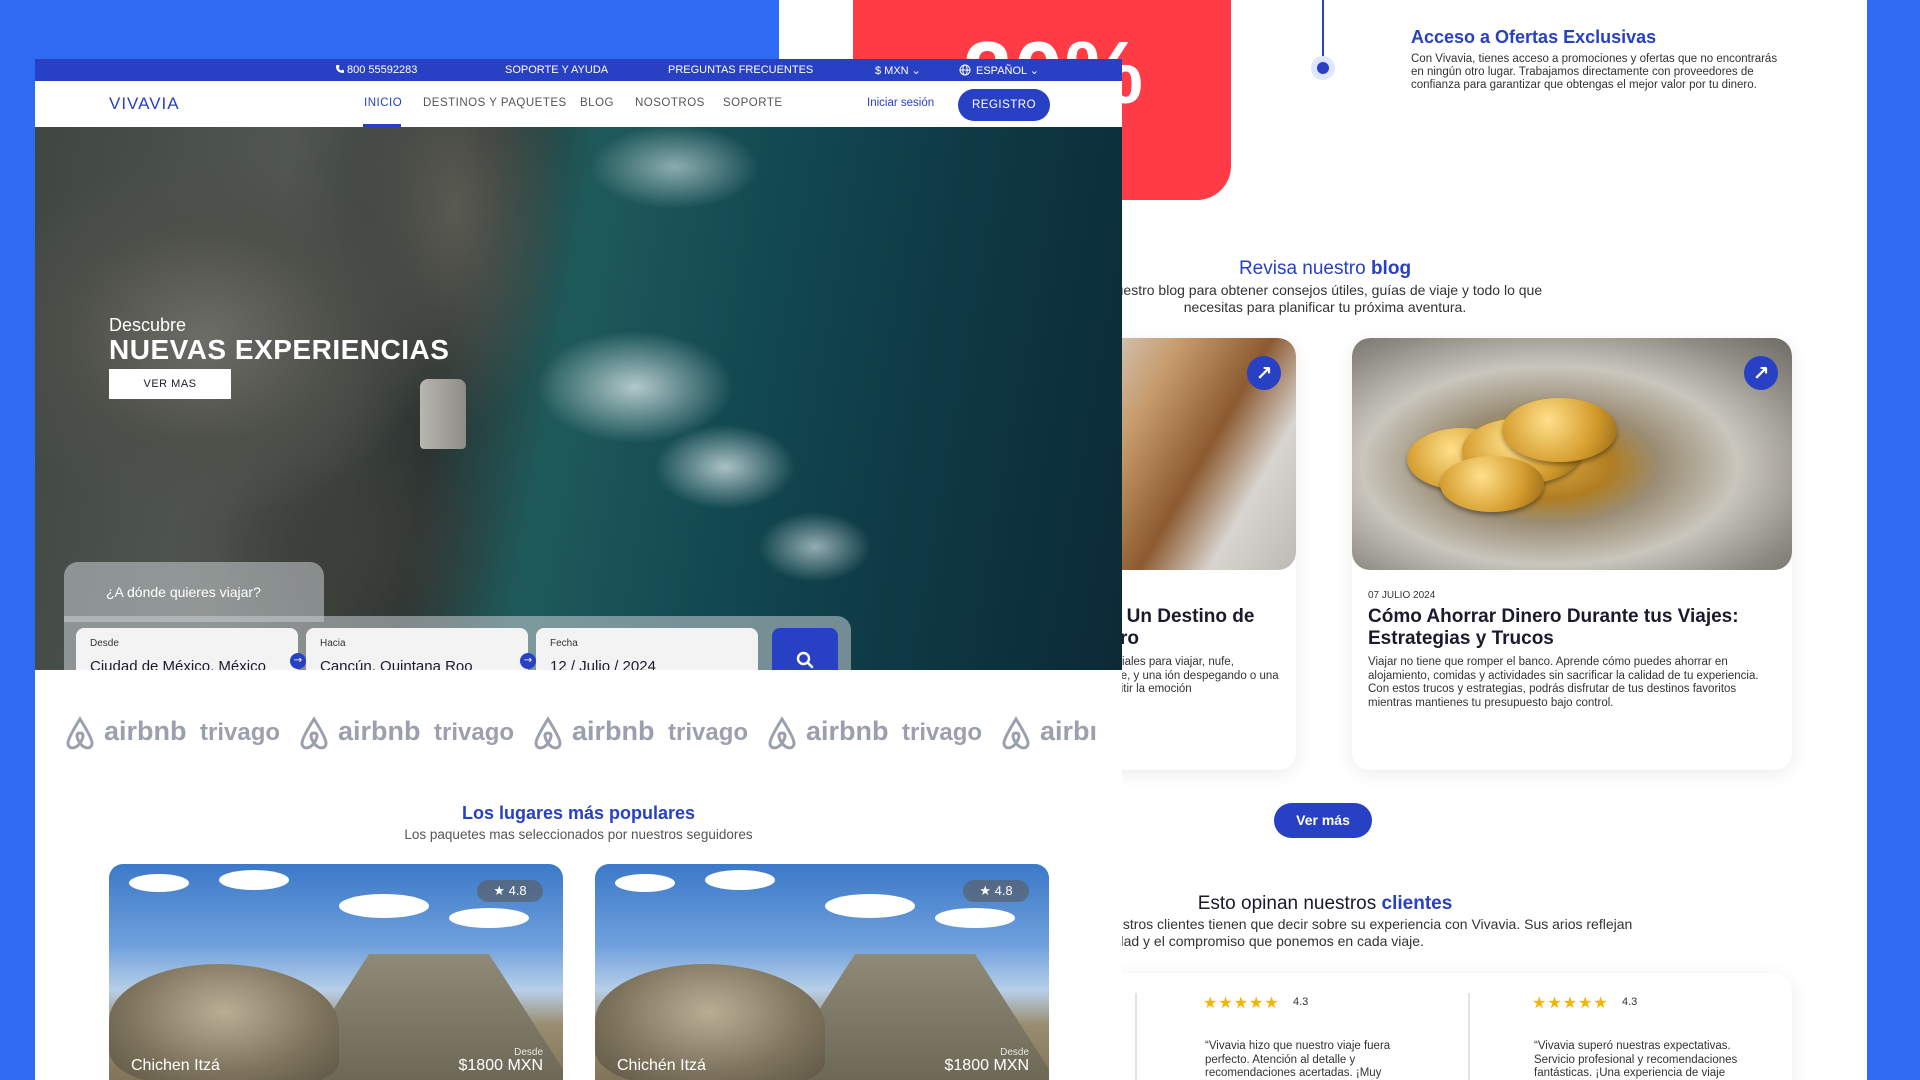  I want to click on blog-heading-bold: blog, so click(1391, 268).